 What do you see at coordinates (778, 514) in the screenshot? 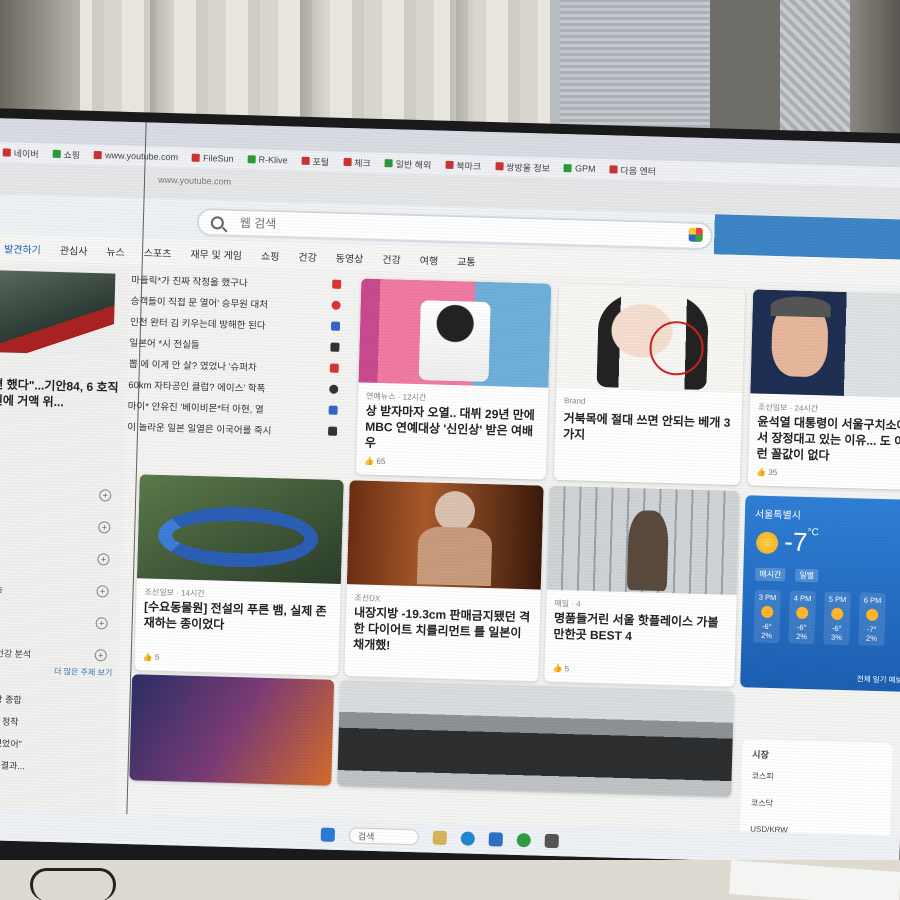
I see `weather-location: 서울특별시` at bounding box center [778, 514].